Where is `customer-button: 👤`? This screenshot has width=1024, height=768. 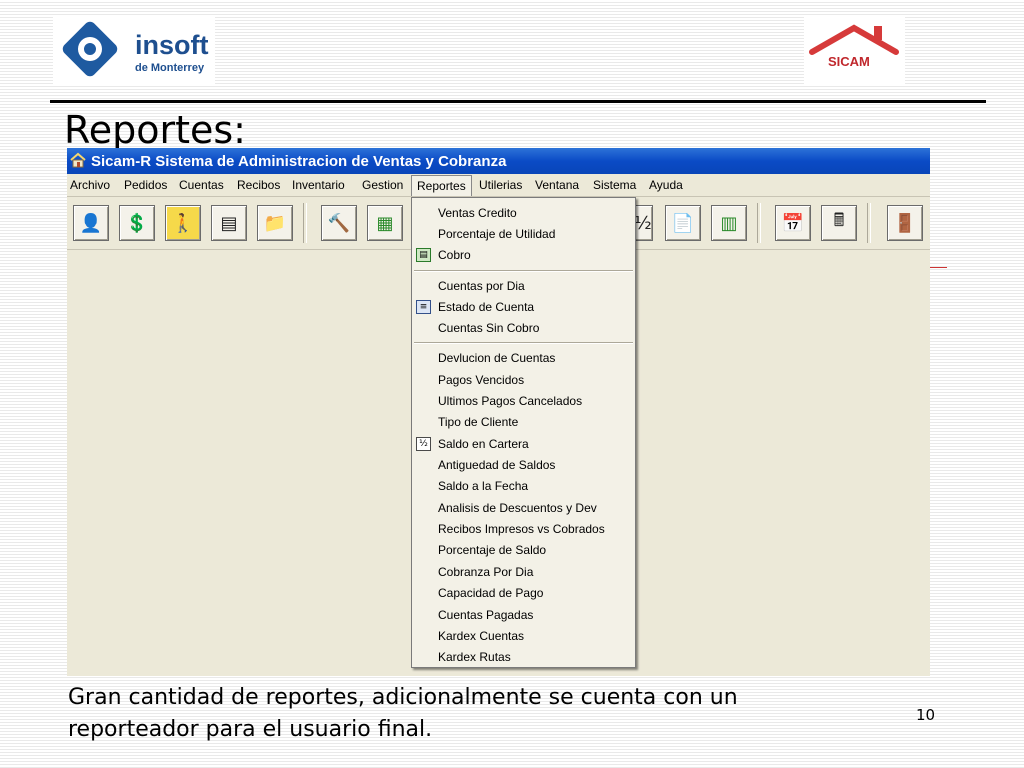
customer-button: 👤 is located at coordinates (91, 223).